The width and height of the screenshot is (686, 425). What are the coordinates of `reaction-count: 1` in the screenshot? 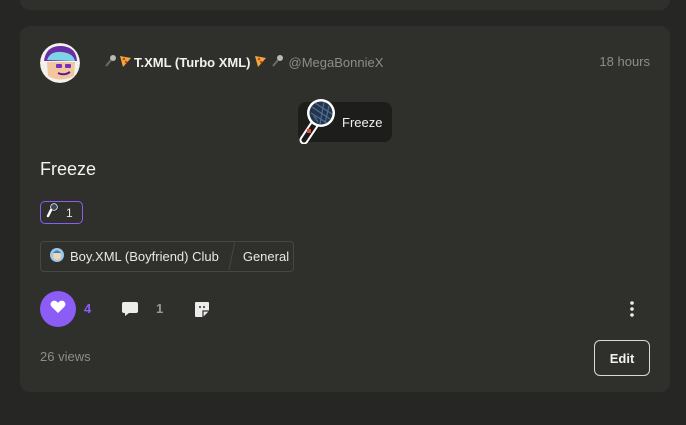 It's located at (69, 212).